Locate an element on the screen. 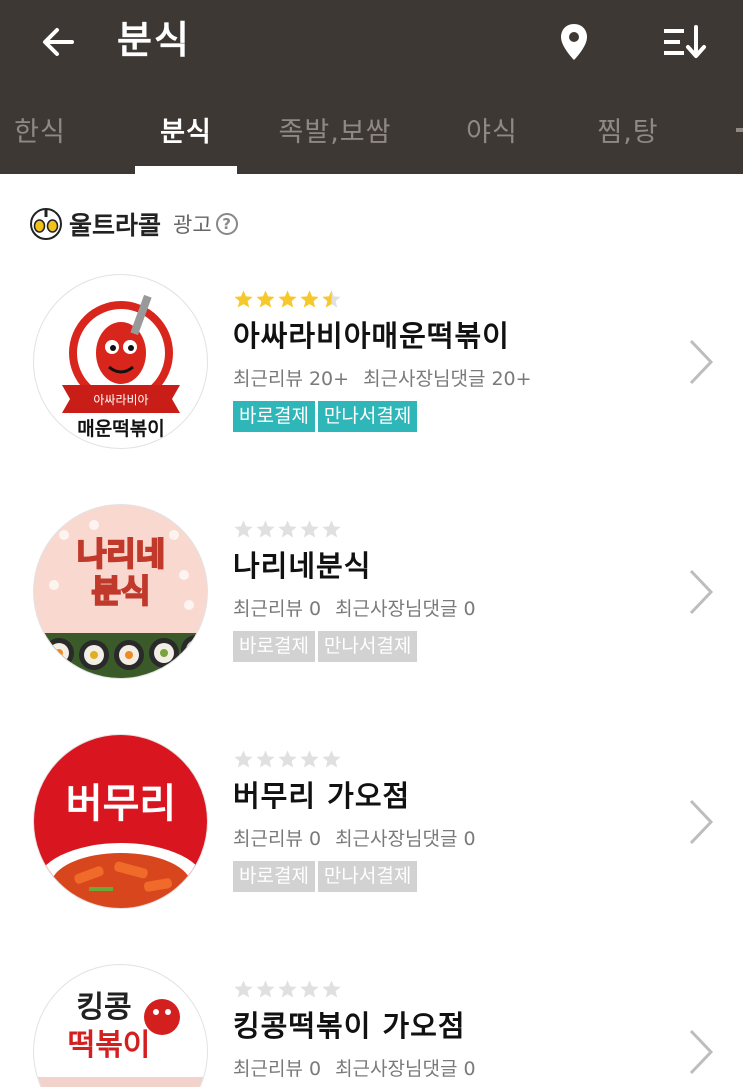  ad-section-header: 울트라콜 광고 ? is located at coordinates (133, 224).